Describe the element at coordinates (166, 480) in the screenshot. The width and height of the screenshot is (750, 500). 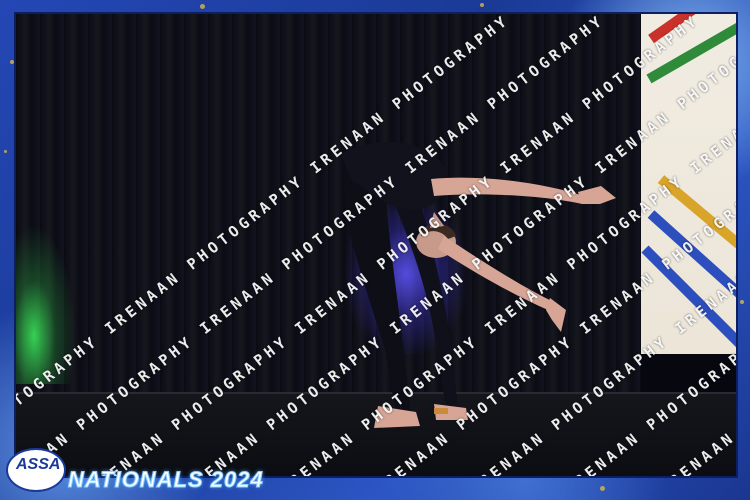
I see `event-title: NATIONALS 2024` at that location.